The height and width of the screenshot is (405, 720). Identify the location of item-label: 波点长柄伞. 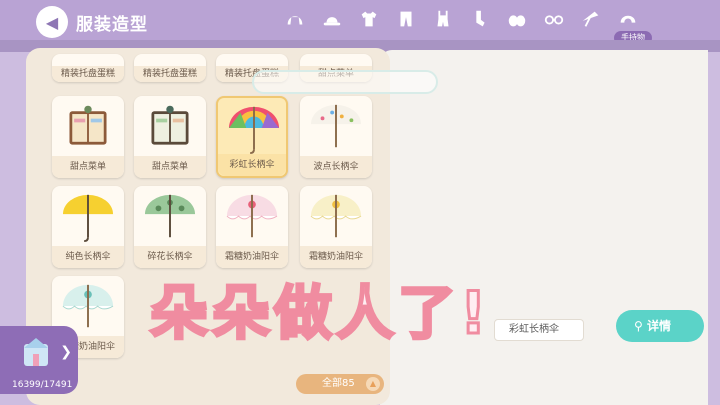
(336, 167).